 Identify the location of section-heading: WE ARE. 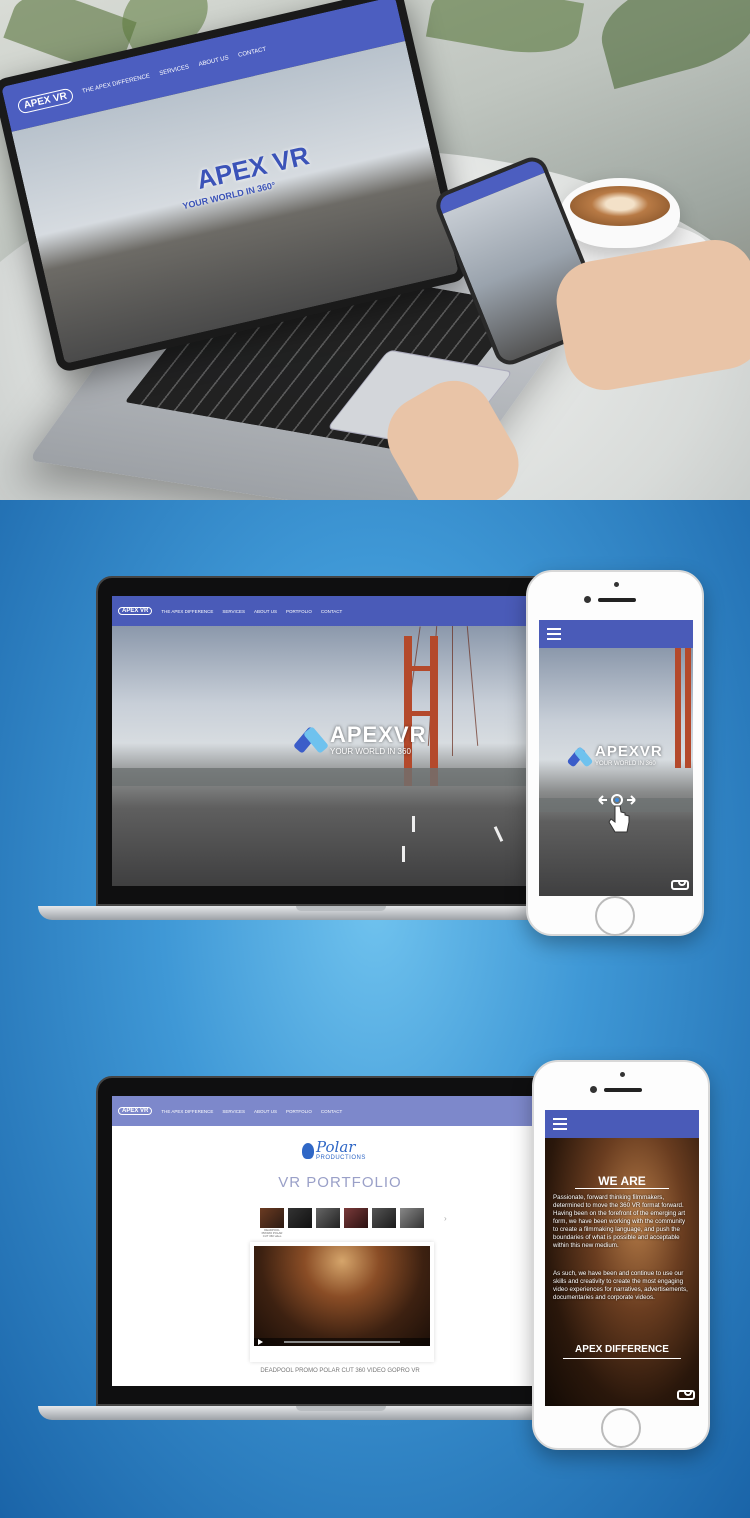
(622, 1181).